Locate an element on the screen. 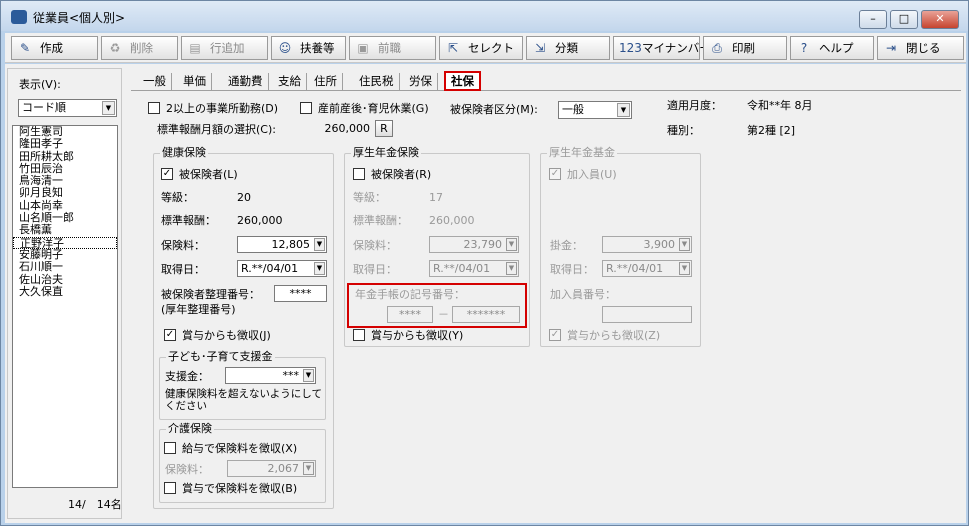 The width and height of the screenshot is (969, 526). mynumber-button: 123 マイナンバー is located at coordinates (662, 48).